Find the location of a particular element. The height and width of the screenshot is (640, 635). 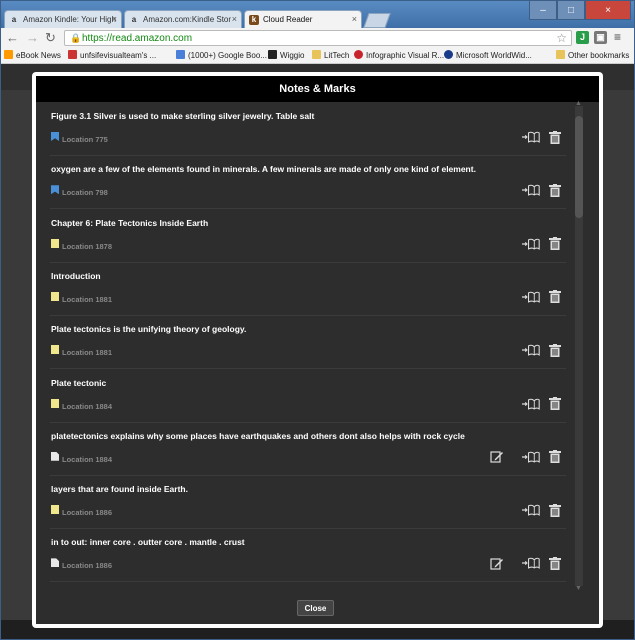

new-tab-button is located at coordinates (377, 20).